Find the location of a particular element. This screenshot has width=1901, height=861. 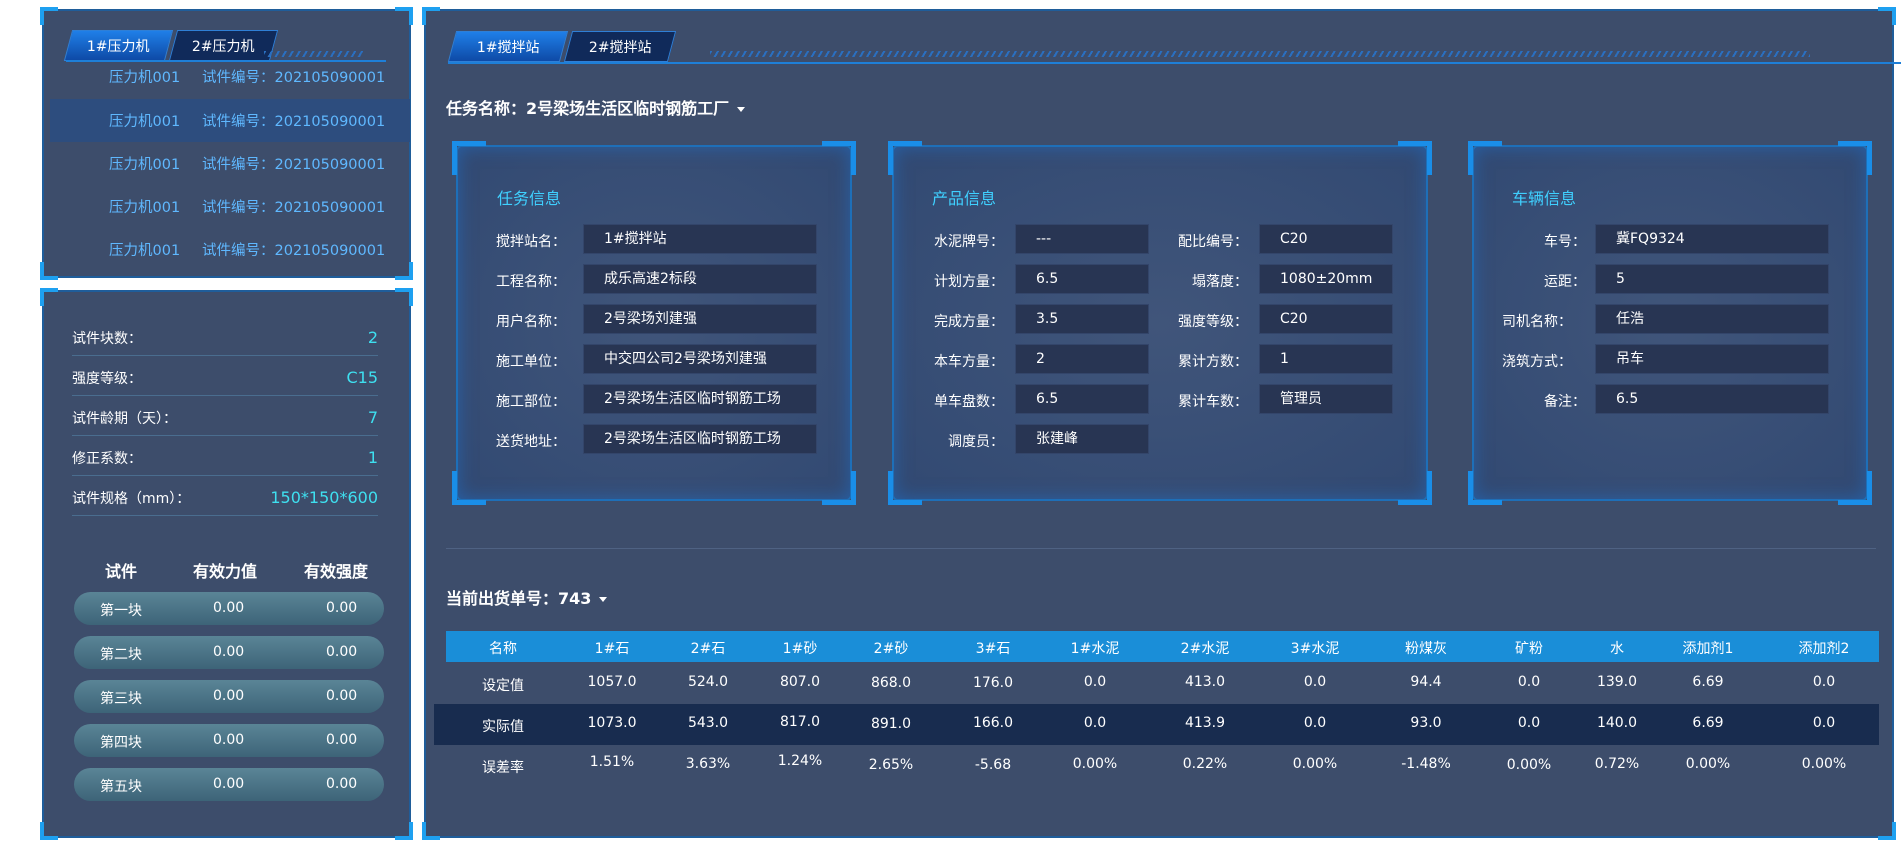

product-info-title: 产品信息 is located at coordinates (964, 198).